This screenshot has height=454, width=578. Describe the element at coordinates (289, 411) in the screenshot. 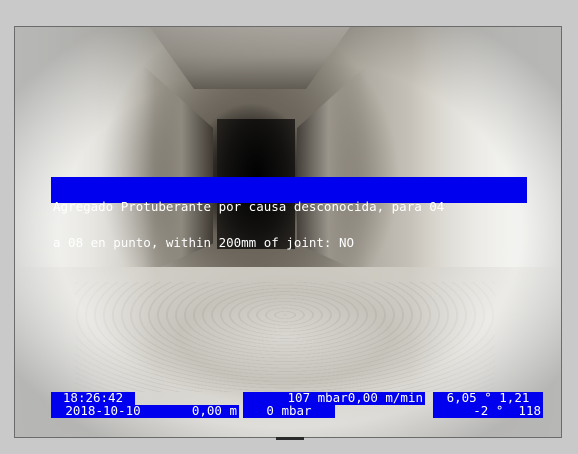

I see `pressure-readout: 0 mbar` at that location.